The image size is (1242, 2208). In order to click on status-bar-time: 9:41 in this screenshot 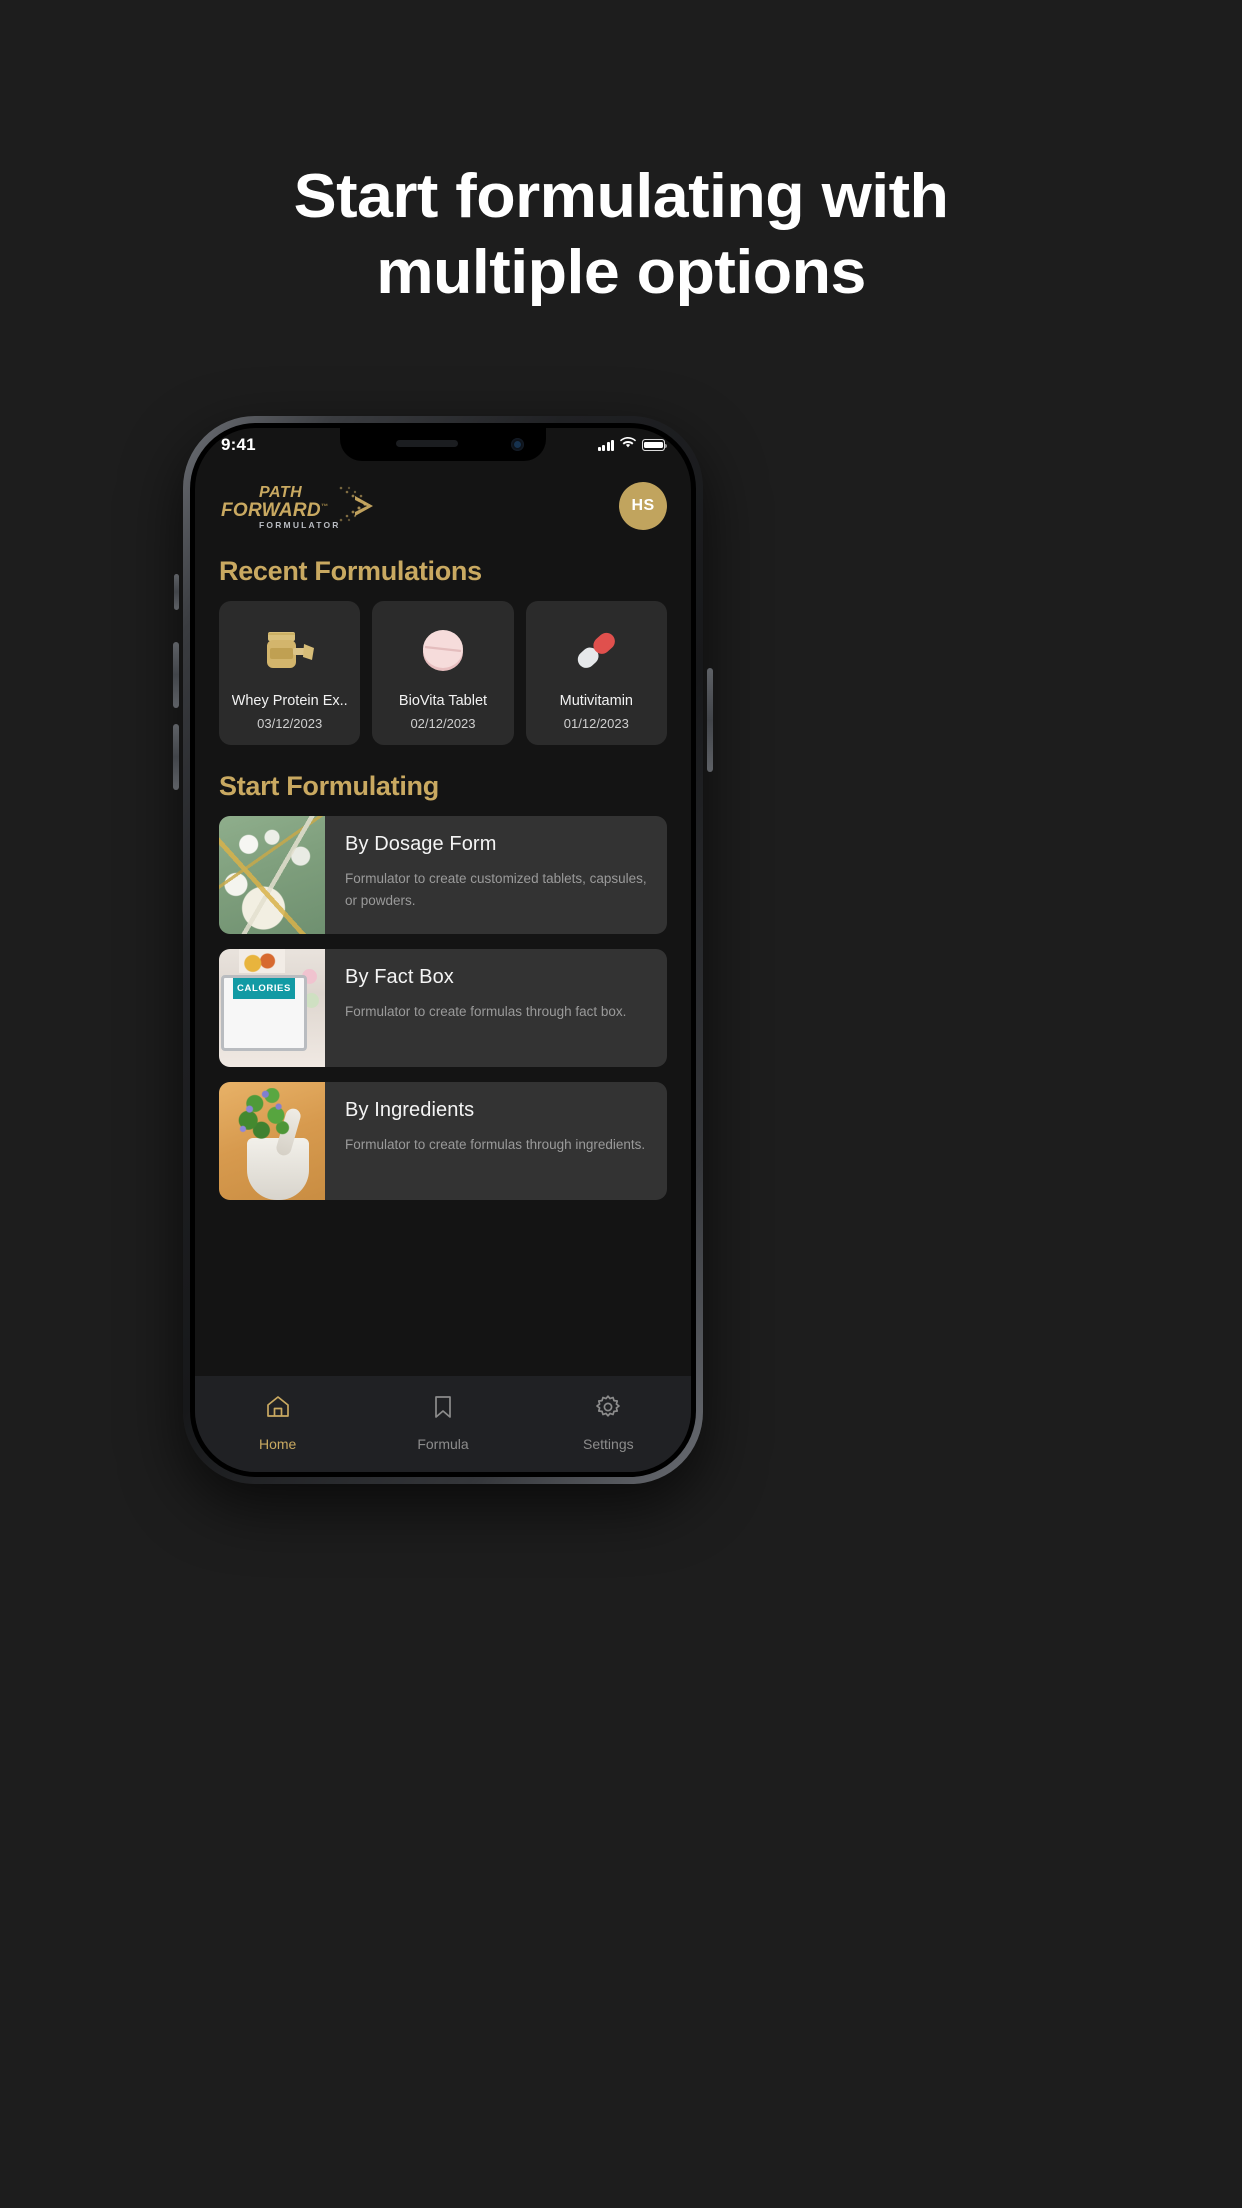, I will do `click(238, 444)`.